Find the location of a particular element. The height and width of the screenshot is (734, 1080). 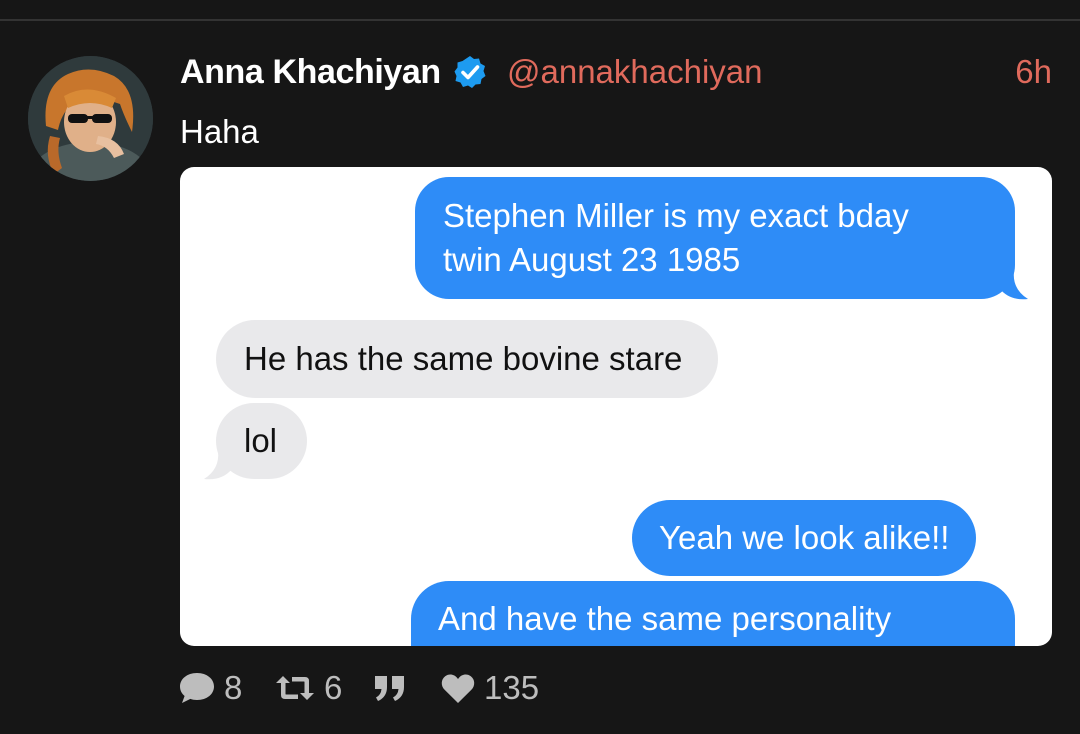

heart-icon is located at coordinates (458, 688).